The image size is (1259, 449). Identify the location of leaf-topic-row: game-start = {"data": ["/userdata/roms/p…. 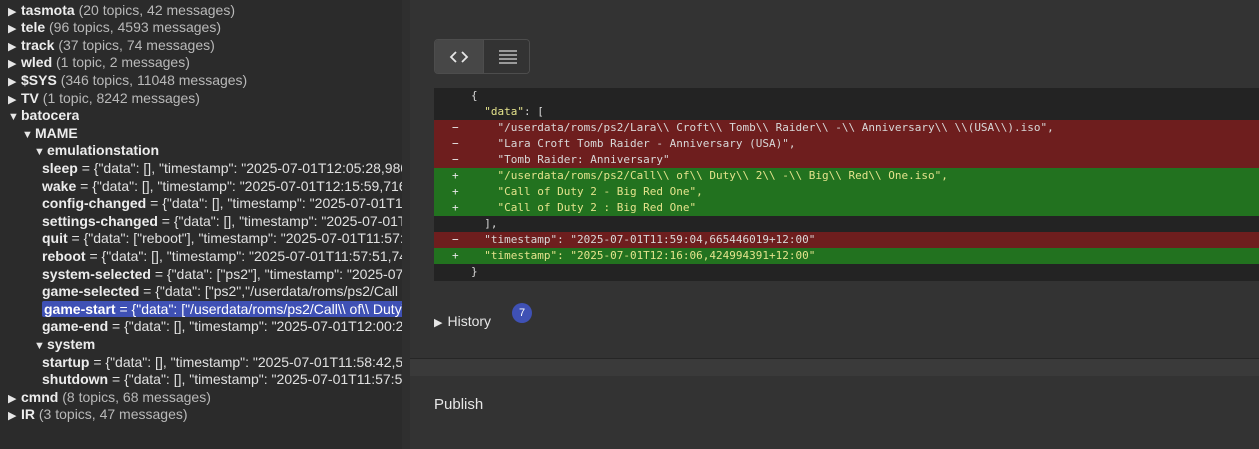
(222, 309).